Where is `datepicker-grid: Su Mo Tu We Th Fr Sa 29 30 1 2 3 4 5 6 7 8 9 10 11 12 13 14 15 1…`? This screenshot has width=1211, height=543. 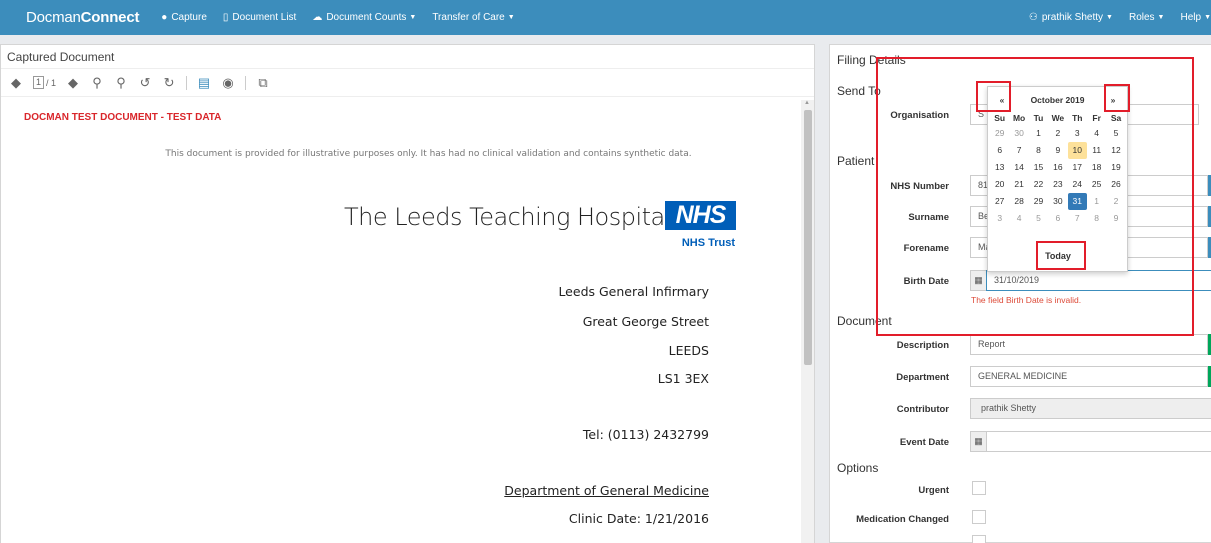
datepicker-grid: Su Mo Tu We Th Fr Sa 29 30 1 2 3 4 5 6 7 8 9 10 11 12 13 14 15 1… is located at coordinates (1058, 169).